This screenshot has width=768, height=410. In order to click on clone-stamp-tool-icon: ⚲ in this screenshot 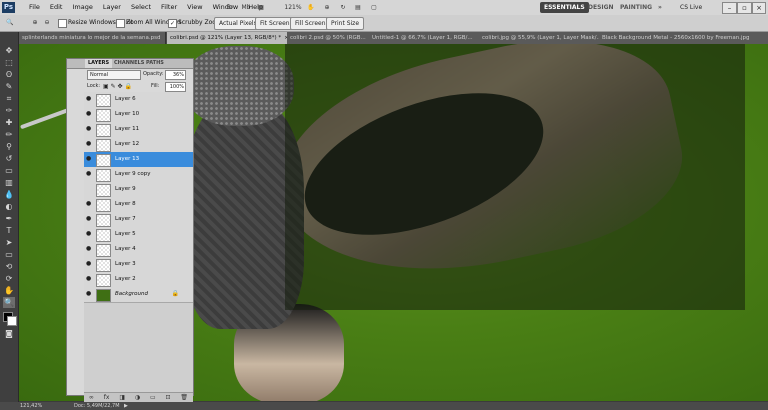, I will do `click(9, 146)`.